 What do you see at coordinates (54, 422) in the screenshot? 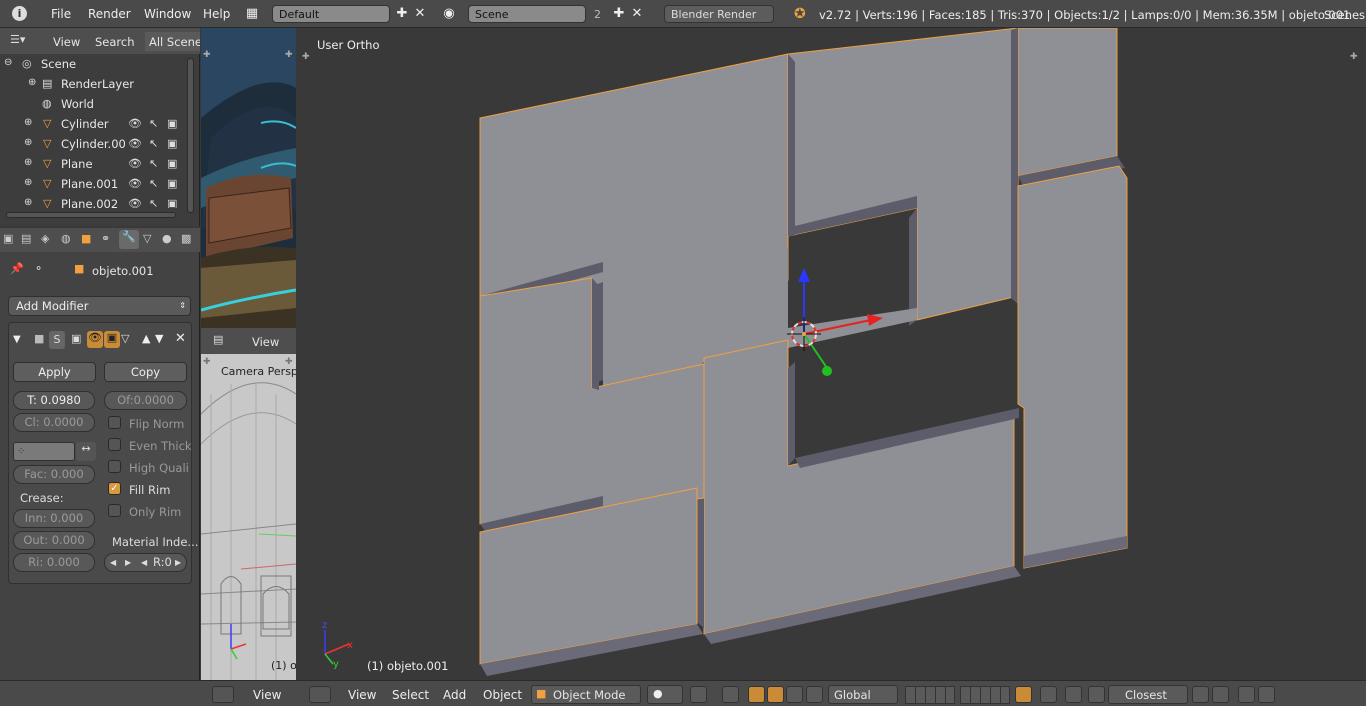
I see `clamp-field: Cl: 0.0000` at bounding box center [54, 422].